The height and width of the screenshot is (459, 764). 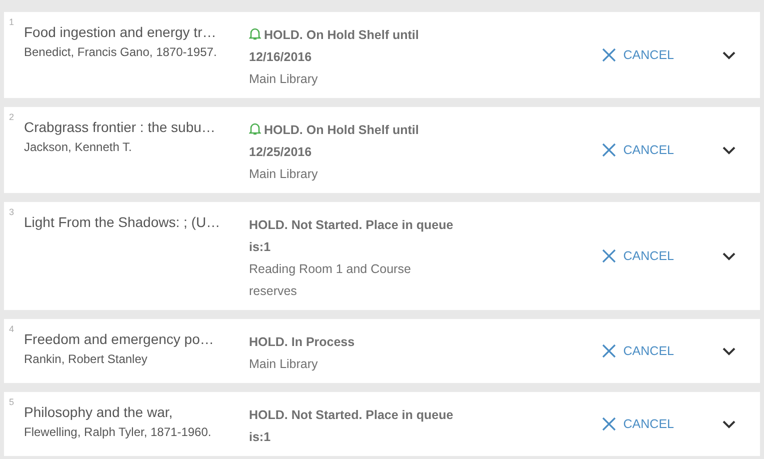 I want to click on item-author: Benedict, Francis Gano, 1870-1957., so click(x=121, y=52).